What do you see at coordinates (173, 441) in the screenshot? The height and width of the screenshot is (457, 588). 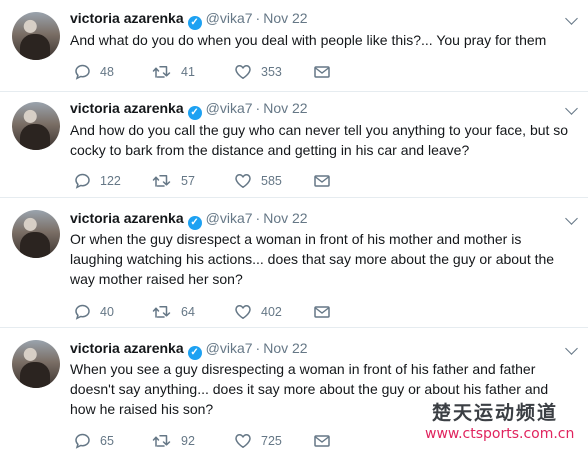 I see `retweet-button: 92` at bounding box center [173, 441].